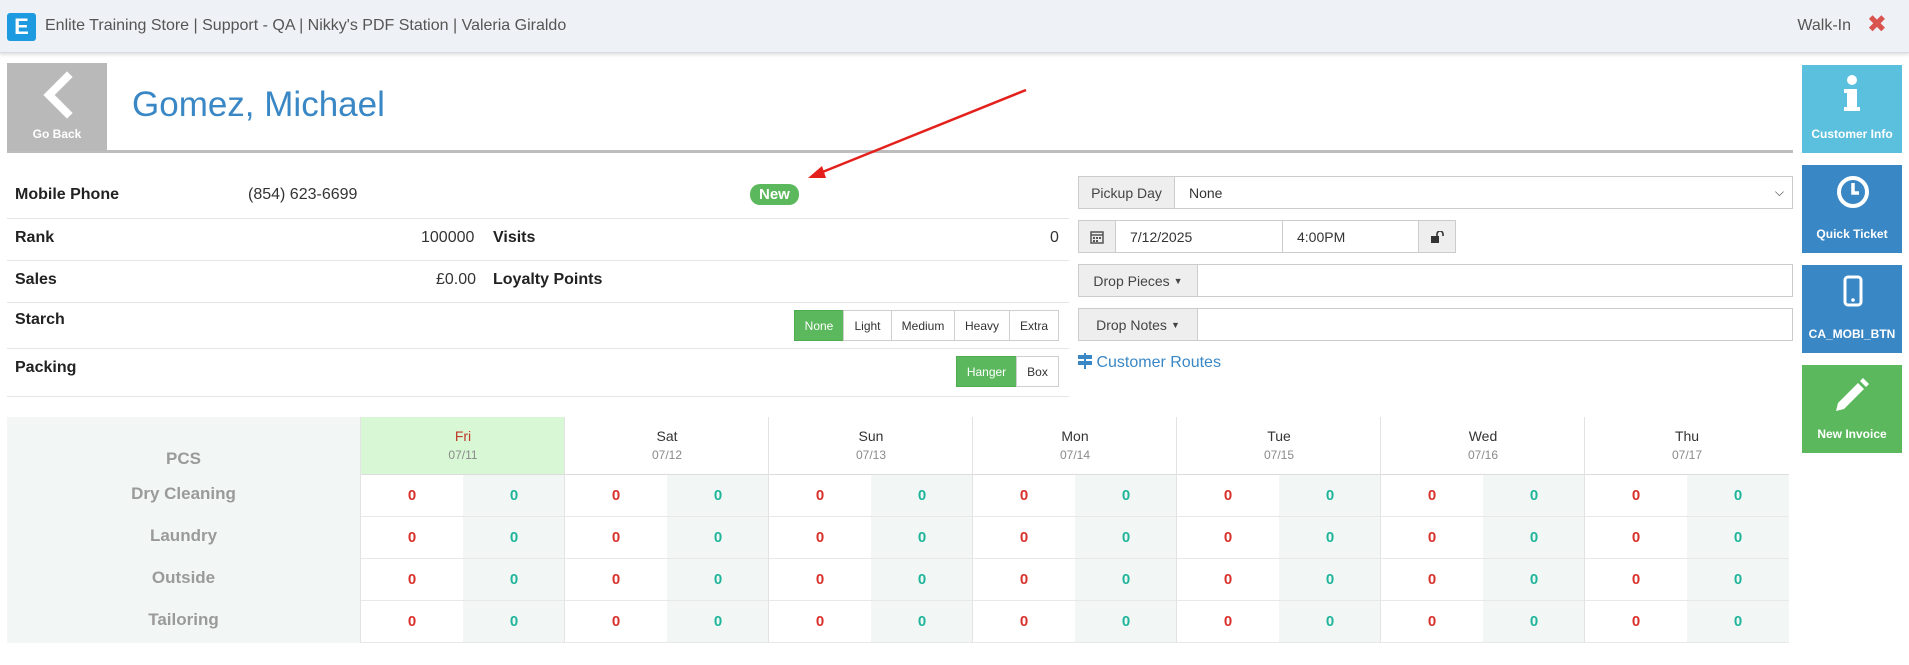  Describe the element at coordinates (1158, 362) in the screenshot. I see `customer-routes-label: Customer Routes` at that location.